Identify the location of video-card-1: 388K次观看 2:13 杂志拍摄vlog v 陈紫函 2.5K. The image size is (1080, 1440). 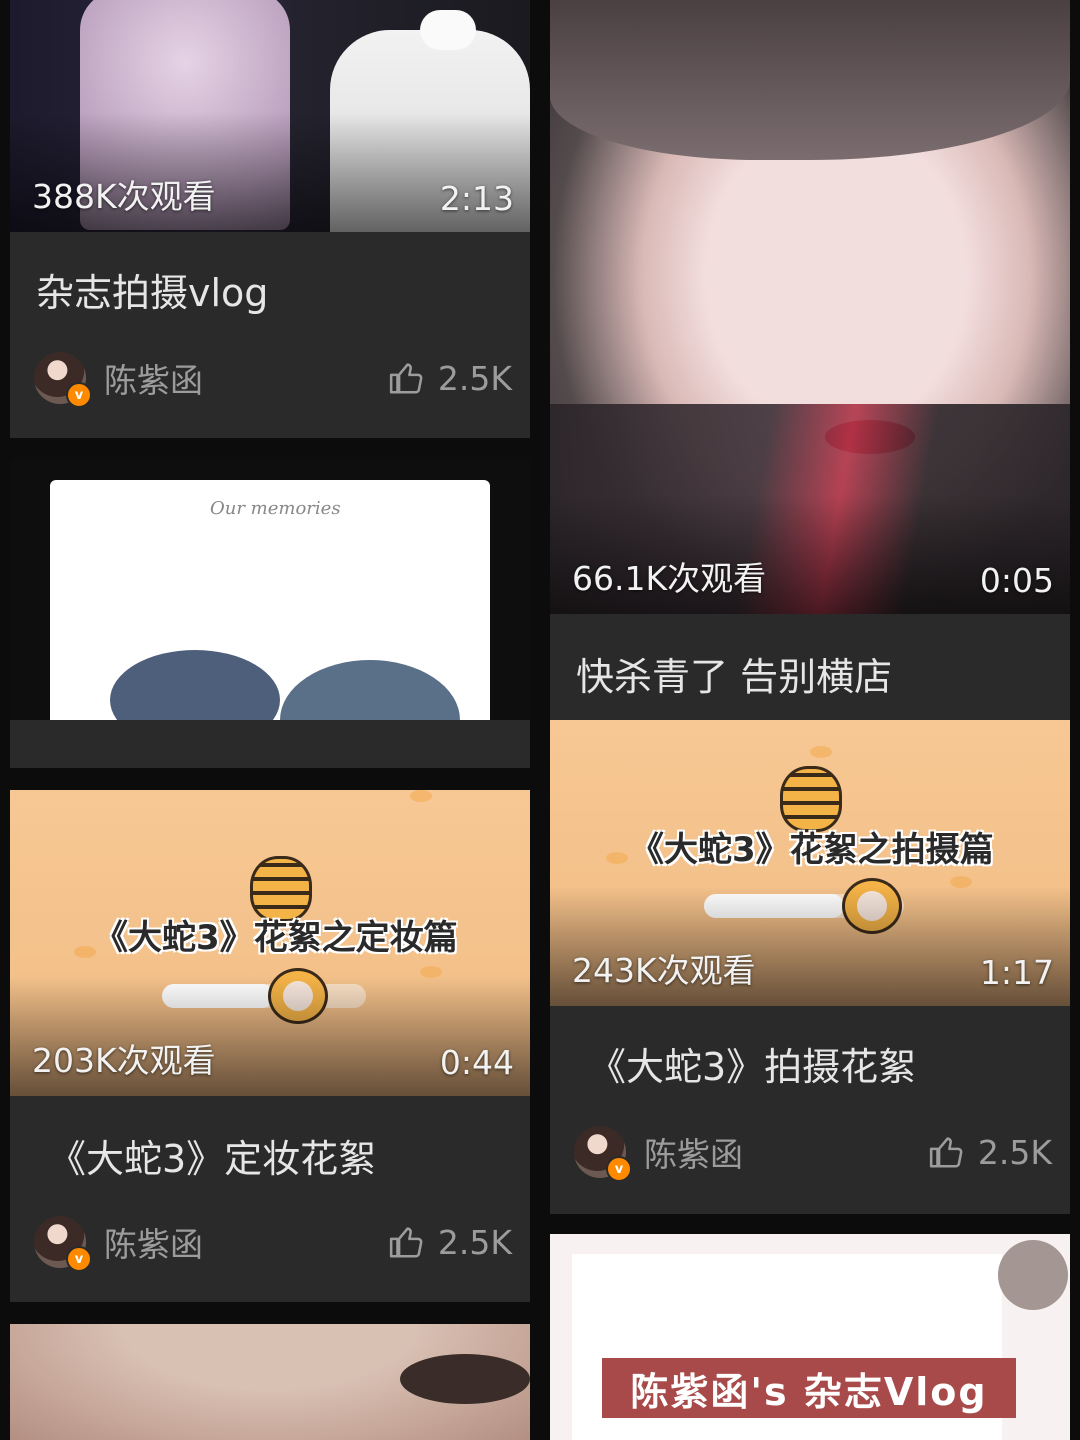
(270, 219).